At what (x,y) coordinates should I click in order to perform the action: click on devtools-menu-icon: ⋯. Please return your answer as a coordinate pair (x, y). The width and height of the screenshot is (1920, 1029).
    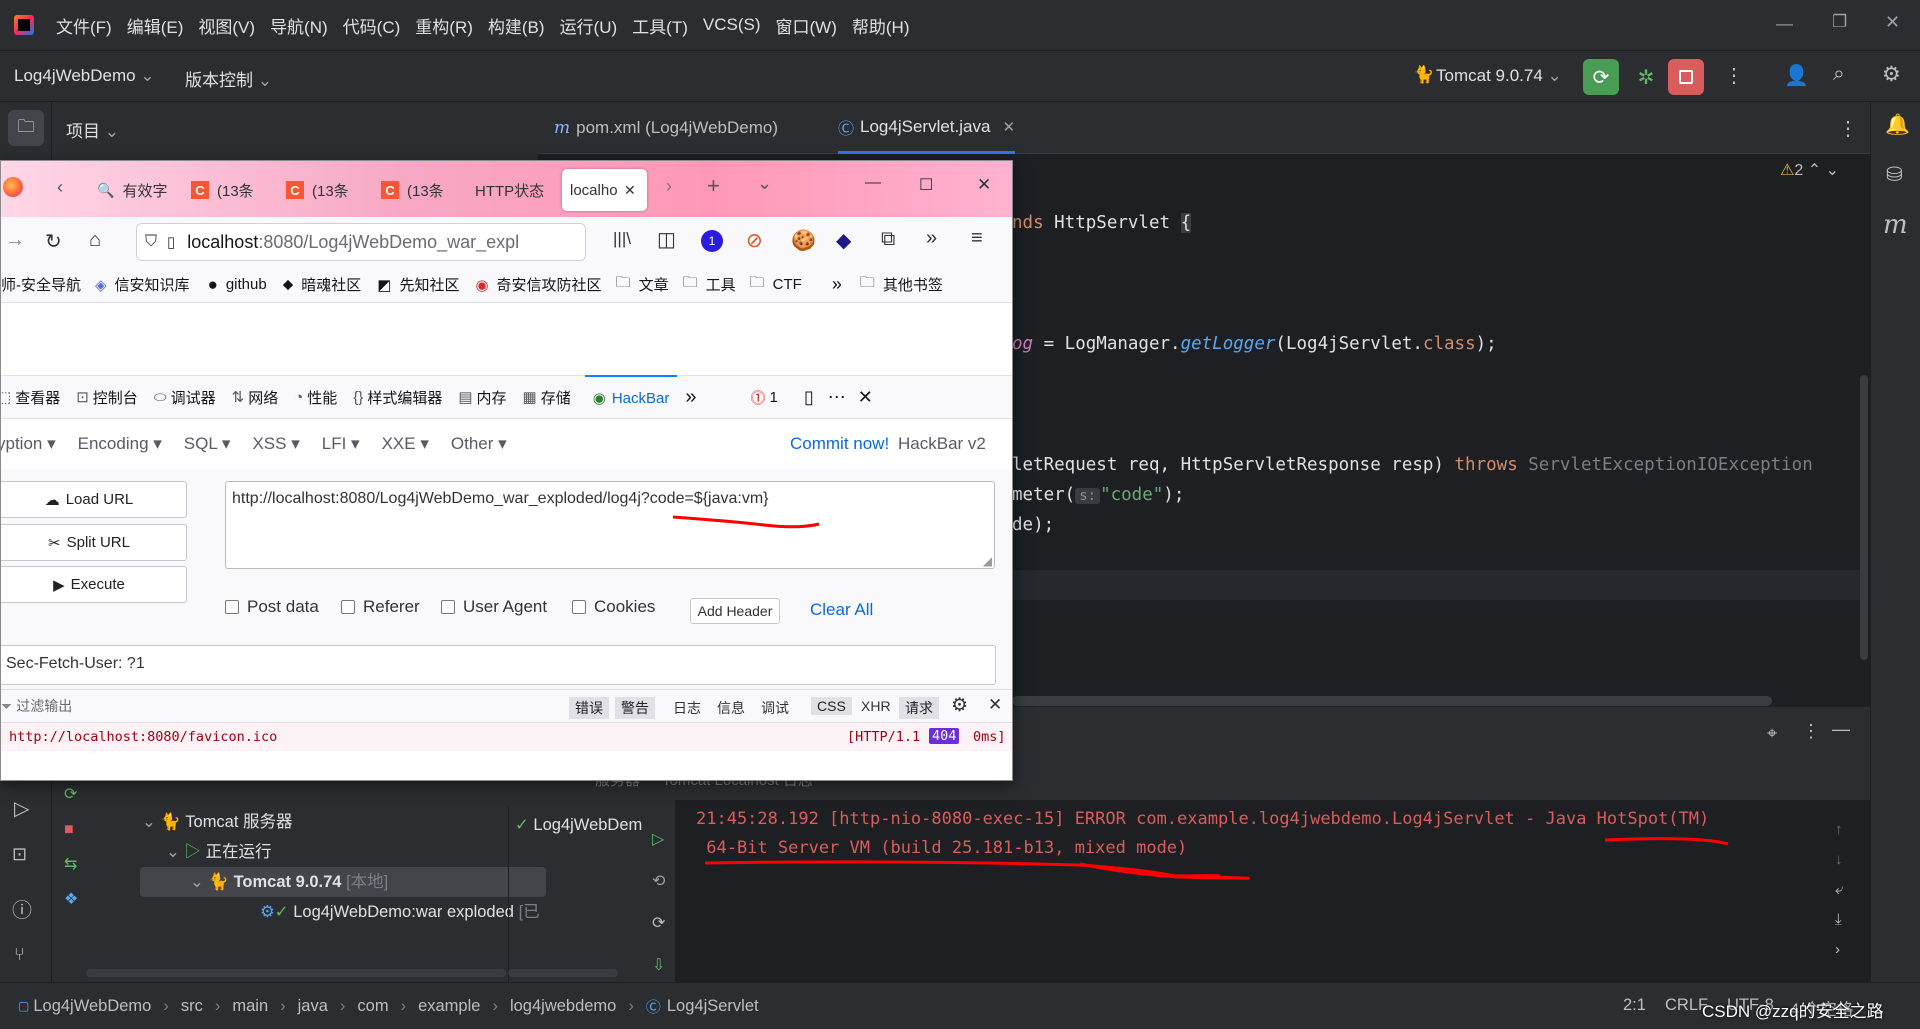
    Looking at the image, I should click on (837, 397).